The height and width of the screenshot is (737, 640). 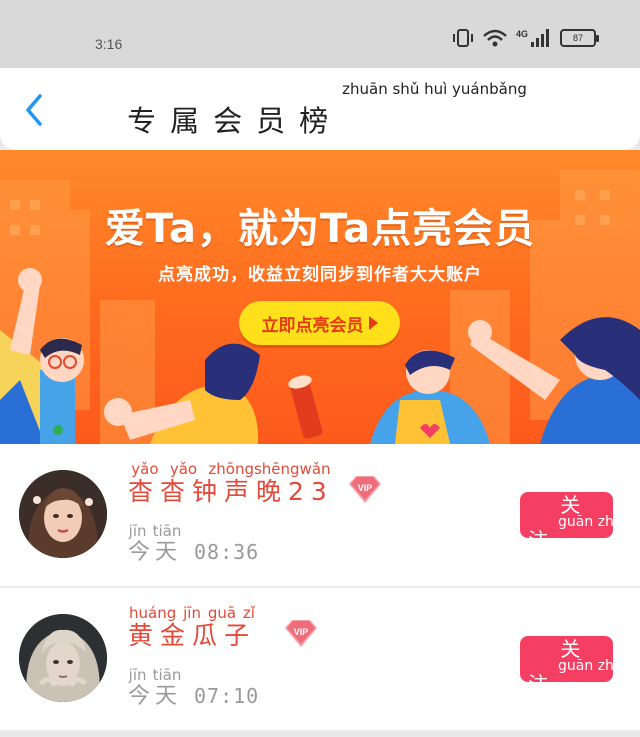 What do you see at coordinates (192, 613) in the screenshot?
I see `member-name-pinyin: huáng jīn guā zǐ` at bounding box center [192, 613].